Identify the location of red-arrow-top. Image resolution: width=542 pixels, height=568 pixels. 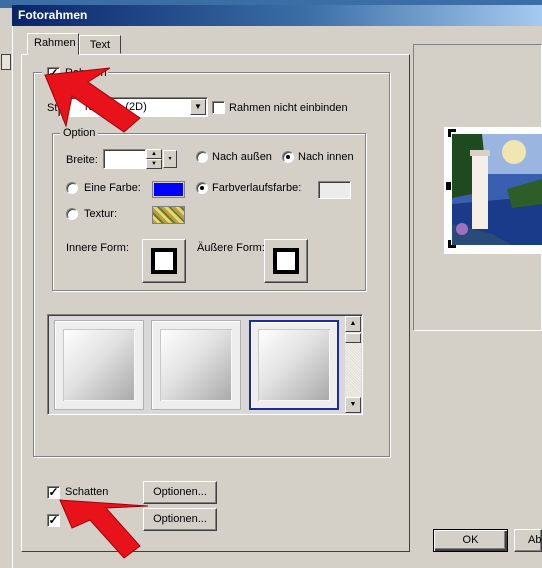
(92, 100).